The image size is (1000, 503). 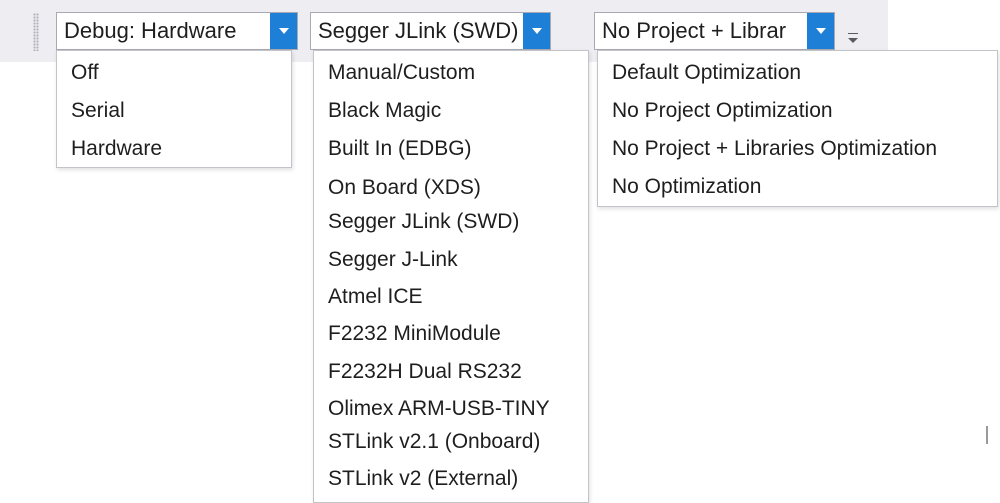 I want to click on programmer-option-built-in-edbg: Built In (EDBG), so click(x=400, y=149).